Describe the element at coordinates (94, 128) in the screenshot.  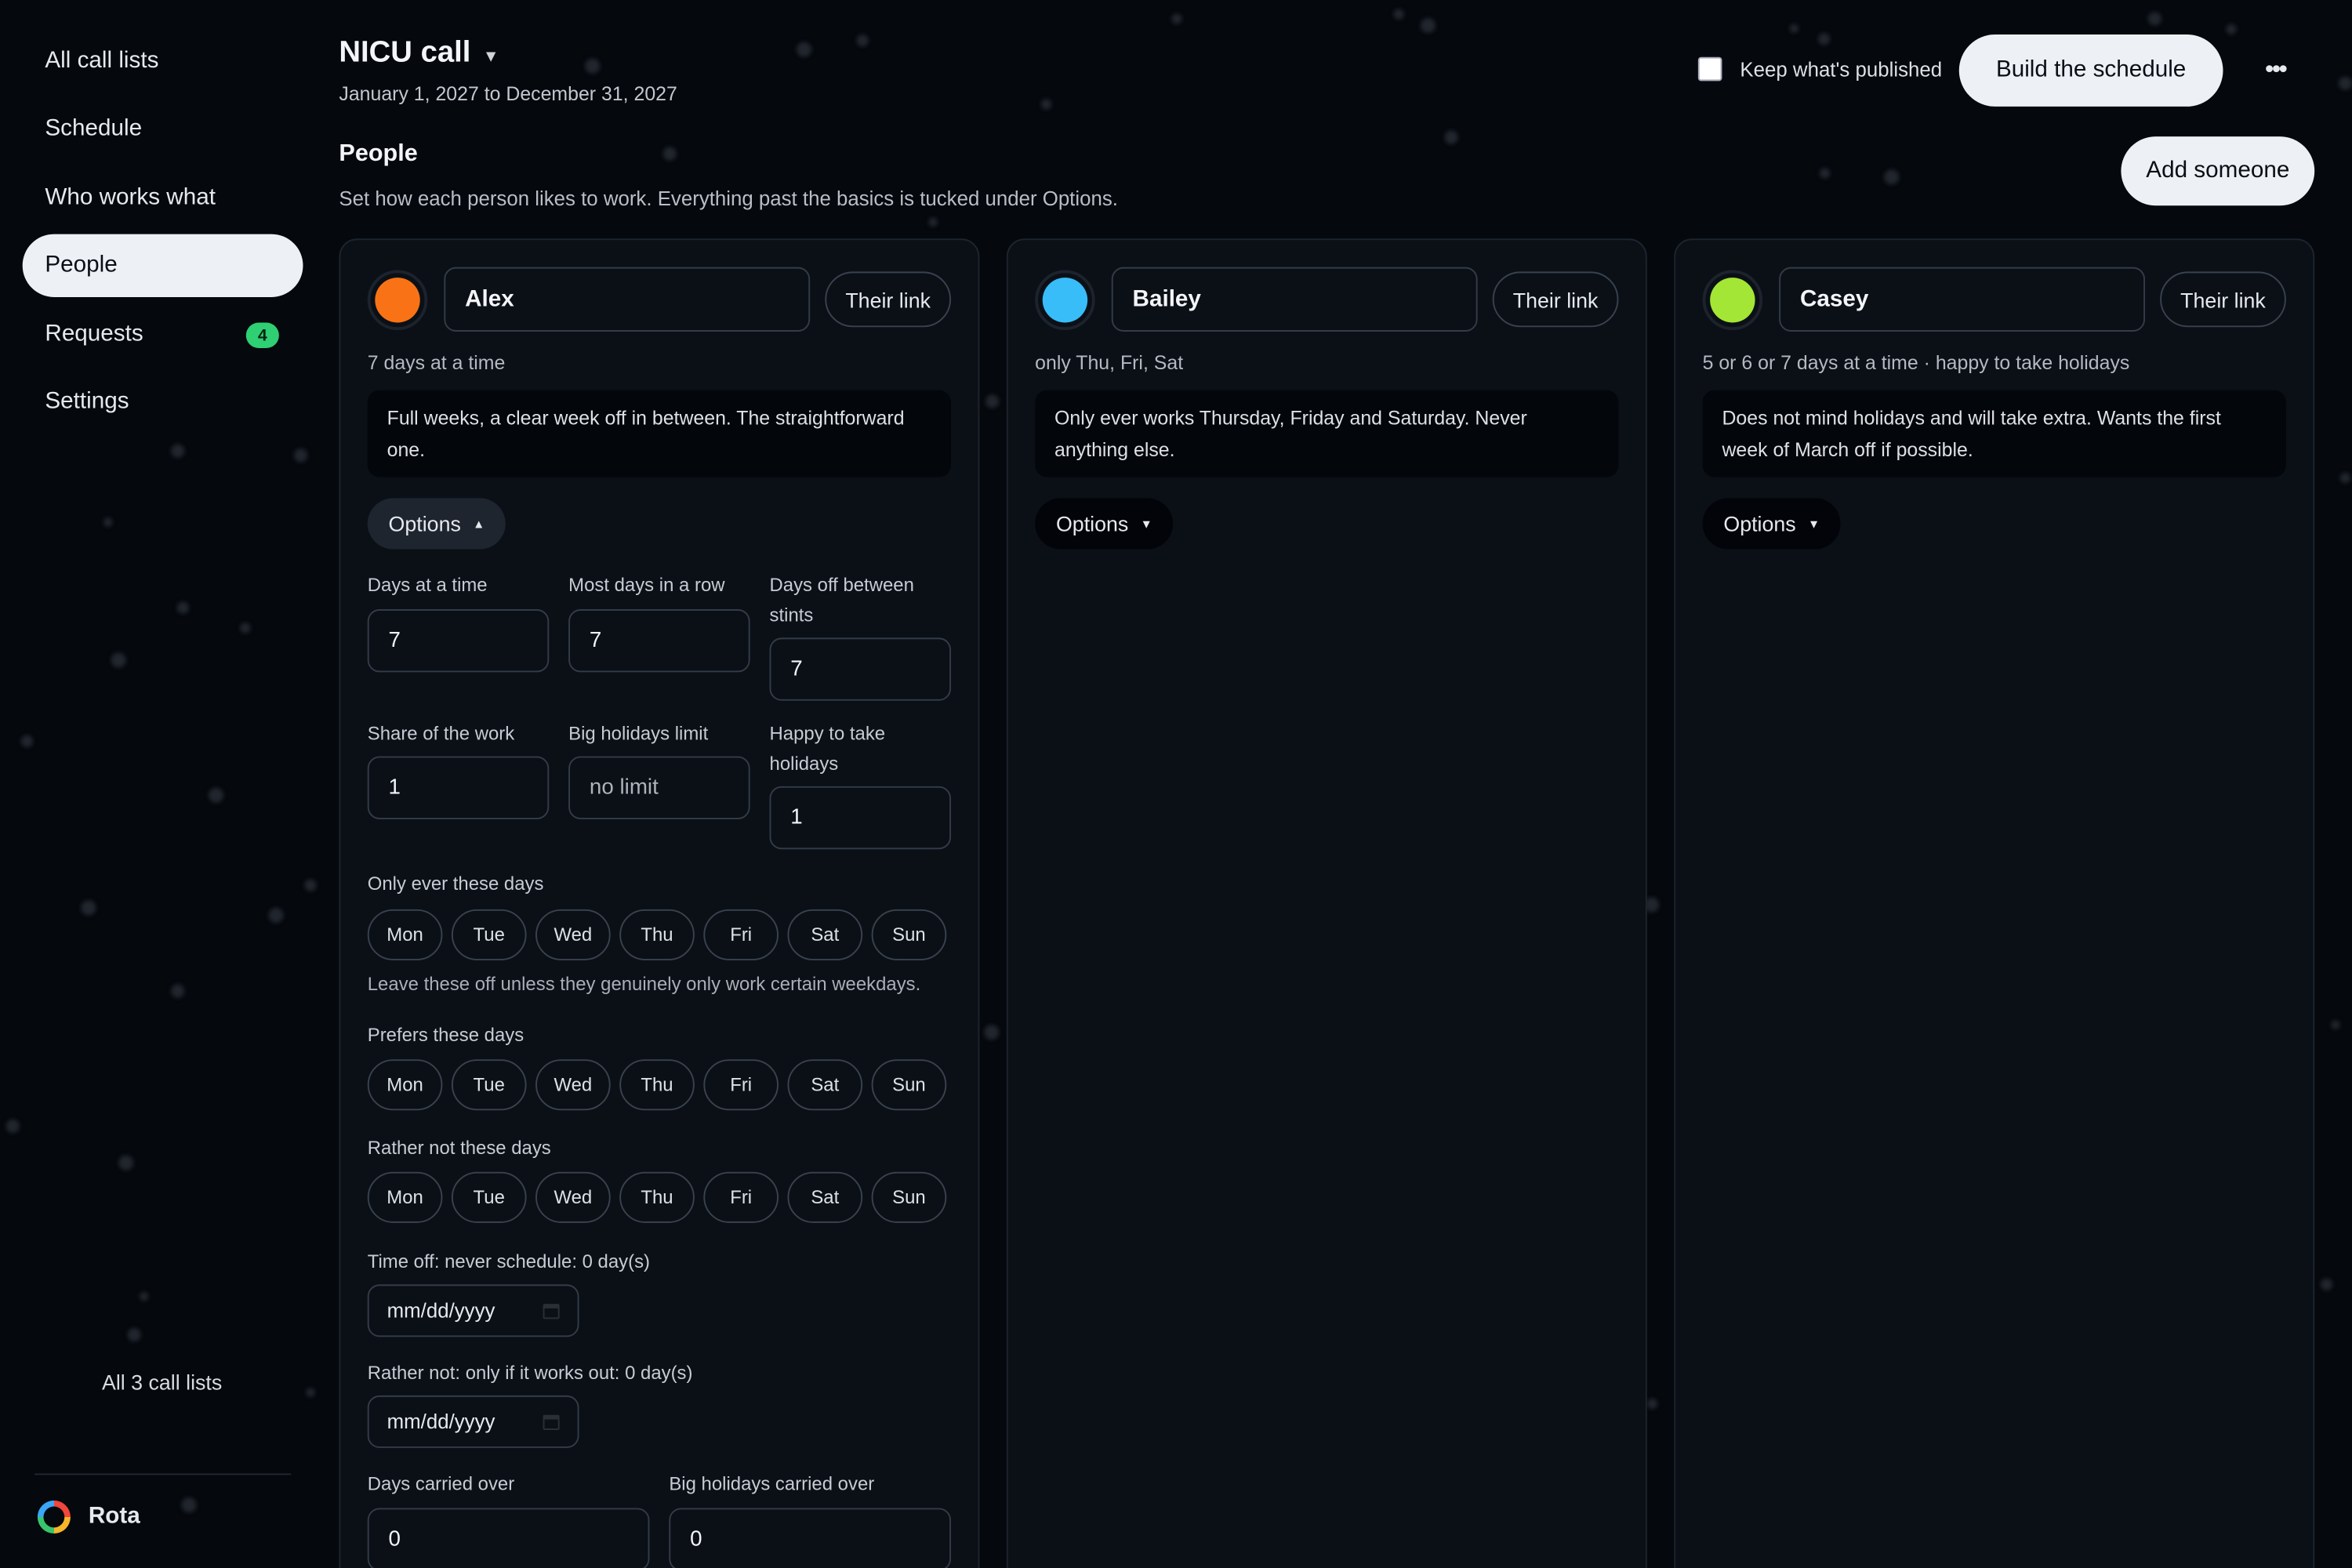
I see `sidebar-item-label: Schedule` at that location.